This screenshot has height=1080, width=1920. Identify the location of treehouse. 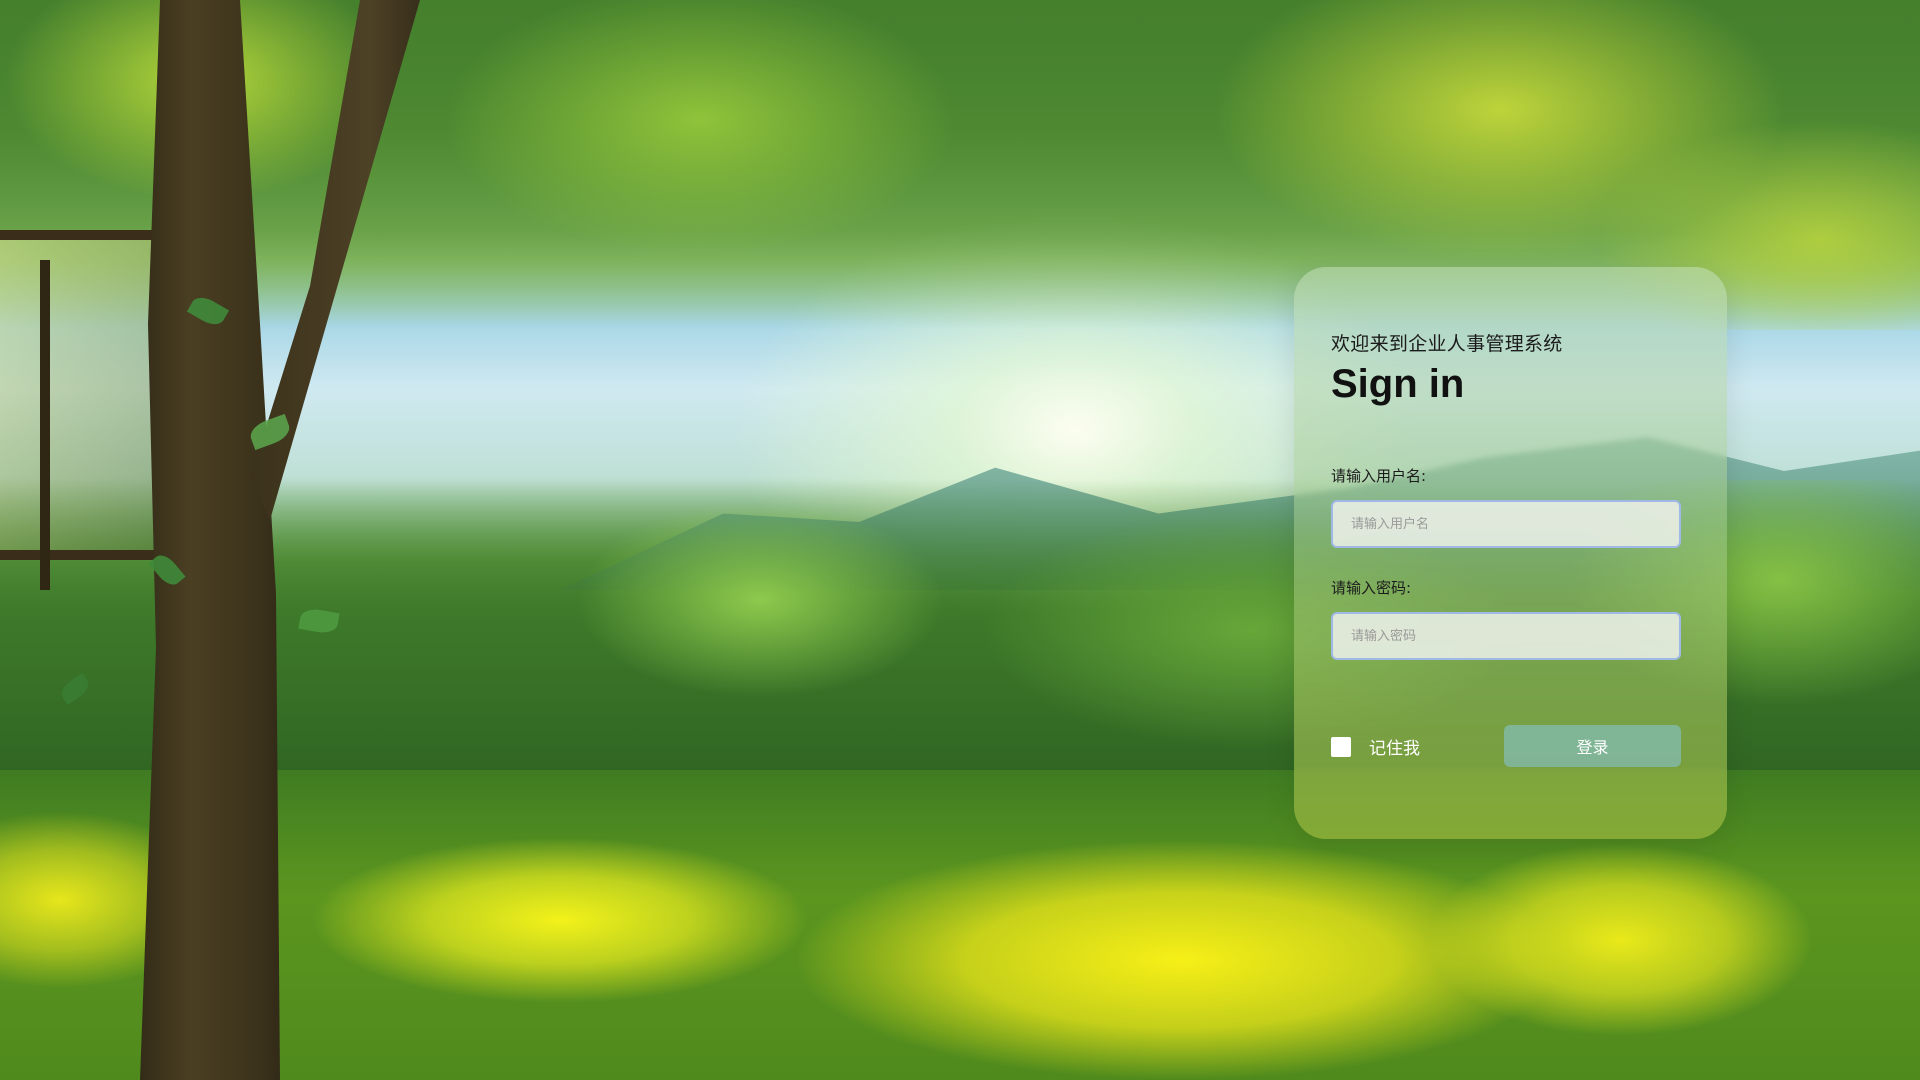
(82, 395).